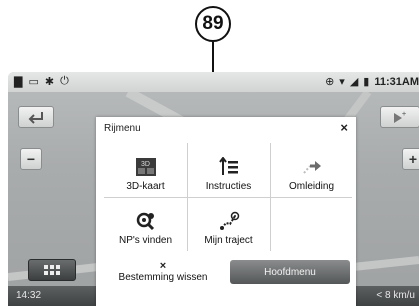 This screenshot has height=306, width=419. Describe the element at coordinates (330, 82) in the screenshot. I see `gps-icon: ⊕` at that location.